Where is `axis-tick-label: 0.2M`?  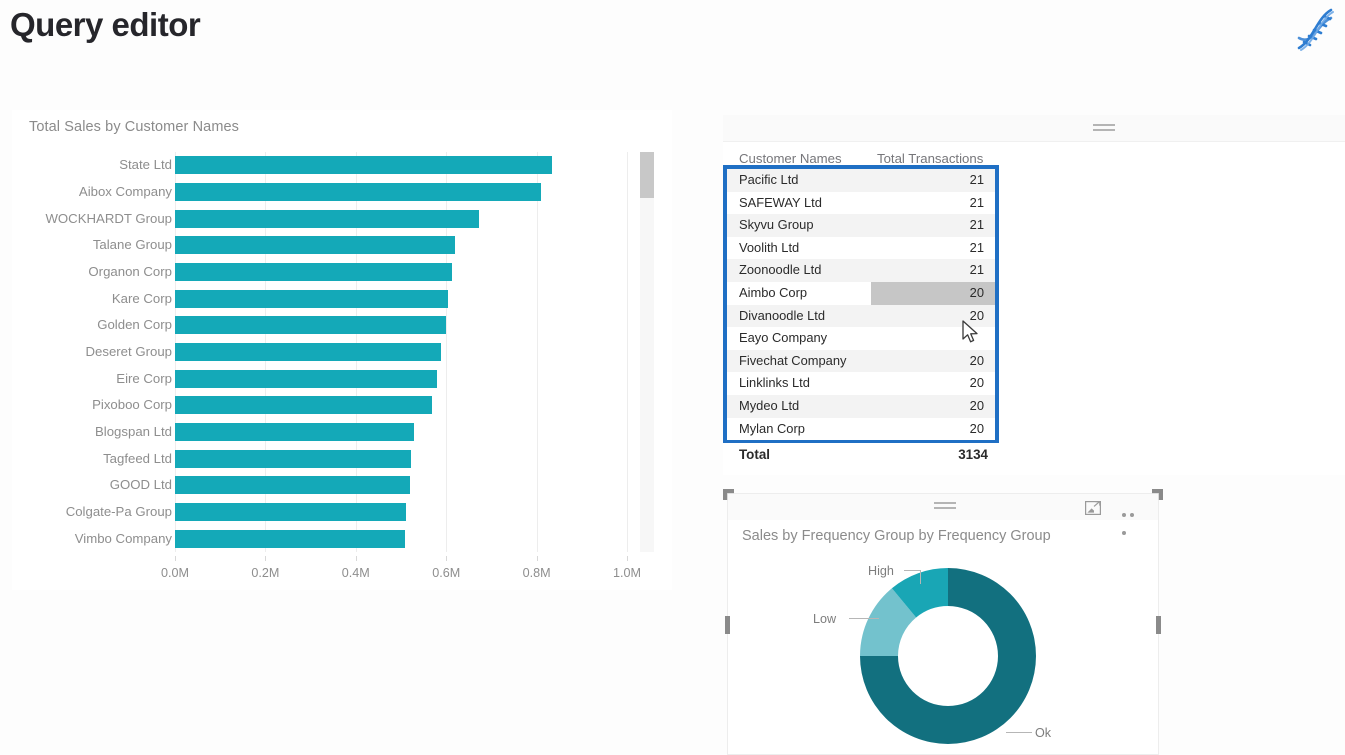
axis-tick-label: 0.2M is located at coordinates (265, 573).